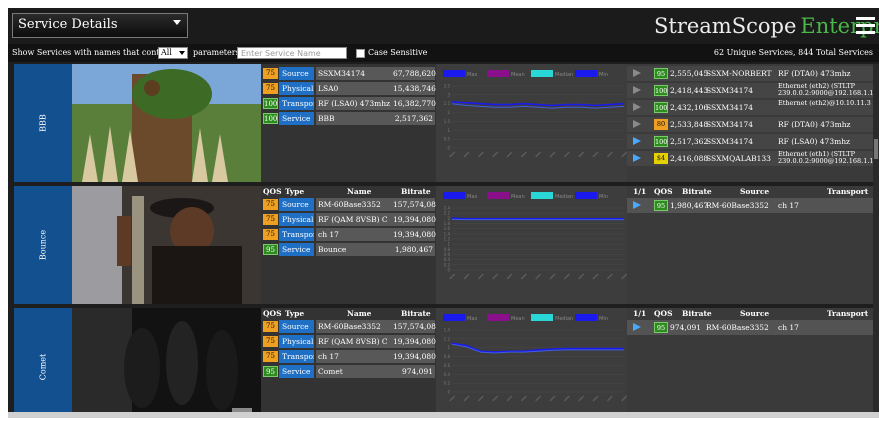 The width and height of the screenshot is (879, 423). Describe the element at coordinates (182, 53) in the screenshot. I see `chevron-down-icon` at that location.